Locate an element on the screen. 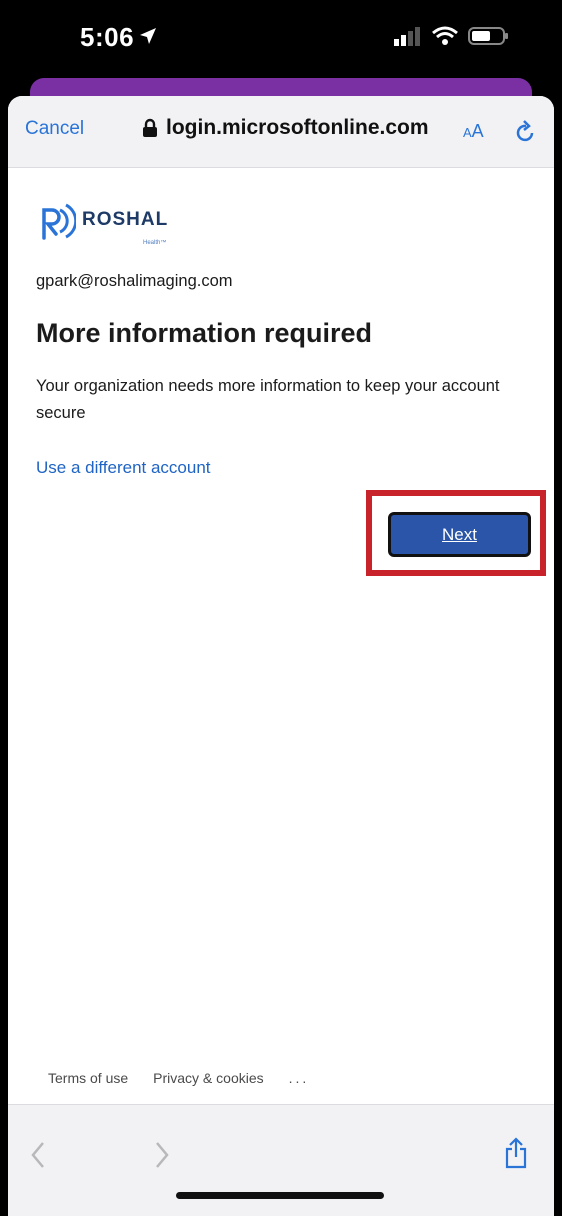 The image size is (562, 1216). status-bar: 5:06 is located at coordinates (281, 40).